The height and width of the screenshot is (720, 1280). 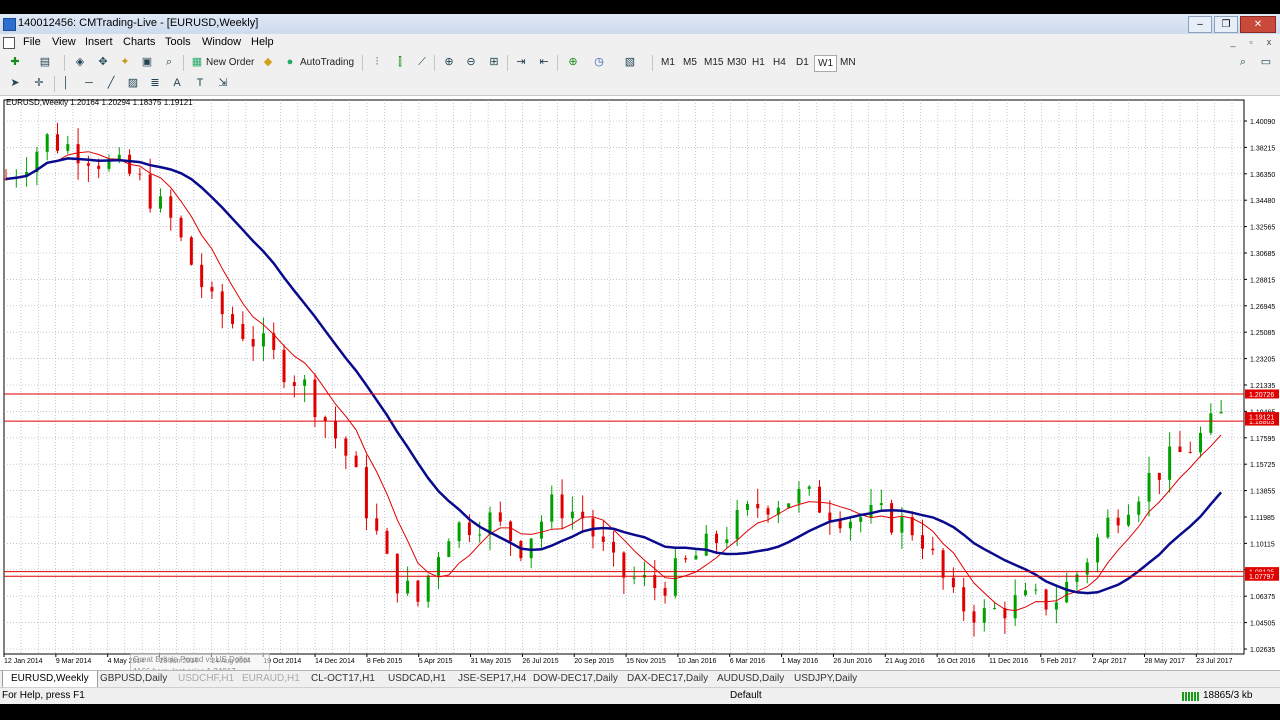 I want to click on timeframe-m30: M30, so click(x=736, y=62).